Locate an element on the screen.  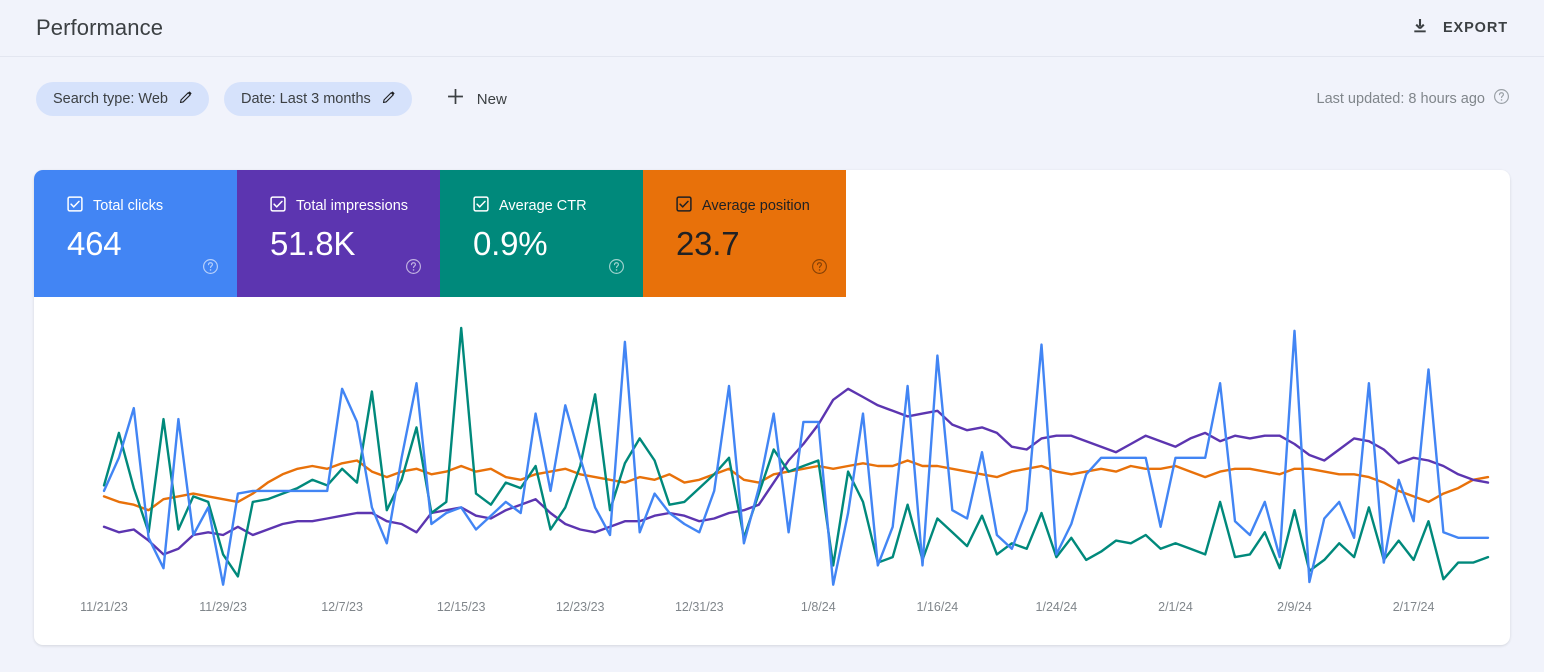
metric-header: Average position is located at coordinates (761, 206).